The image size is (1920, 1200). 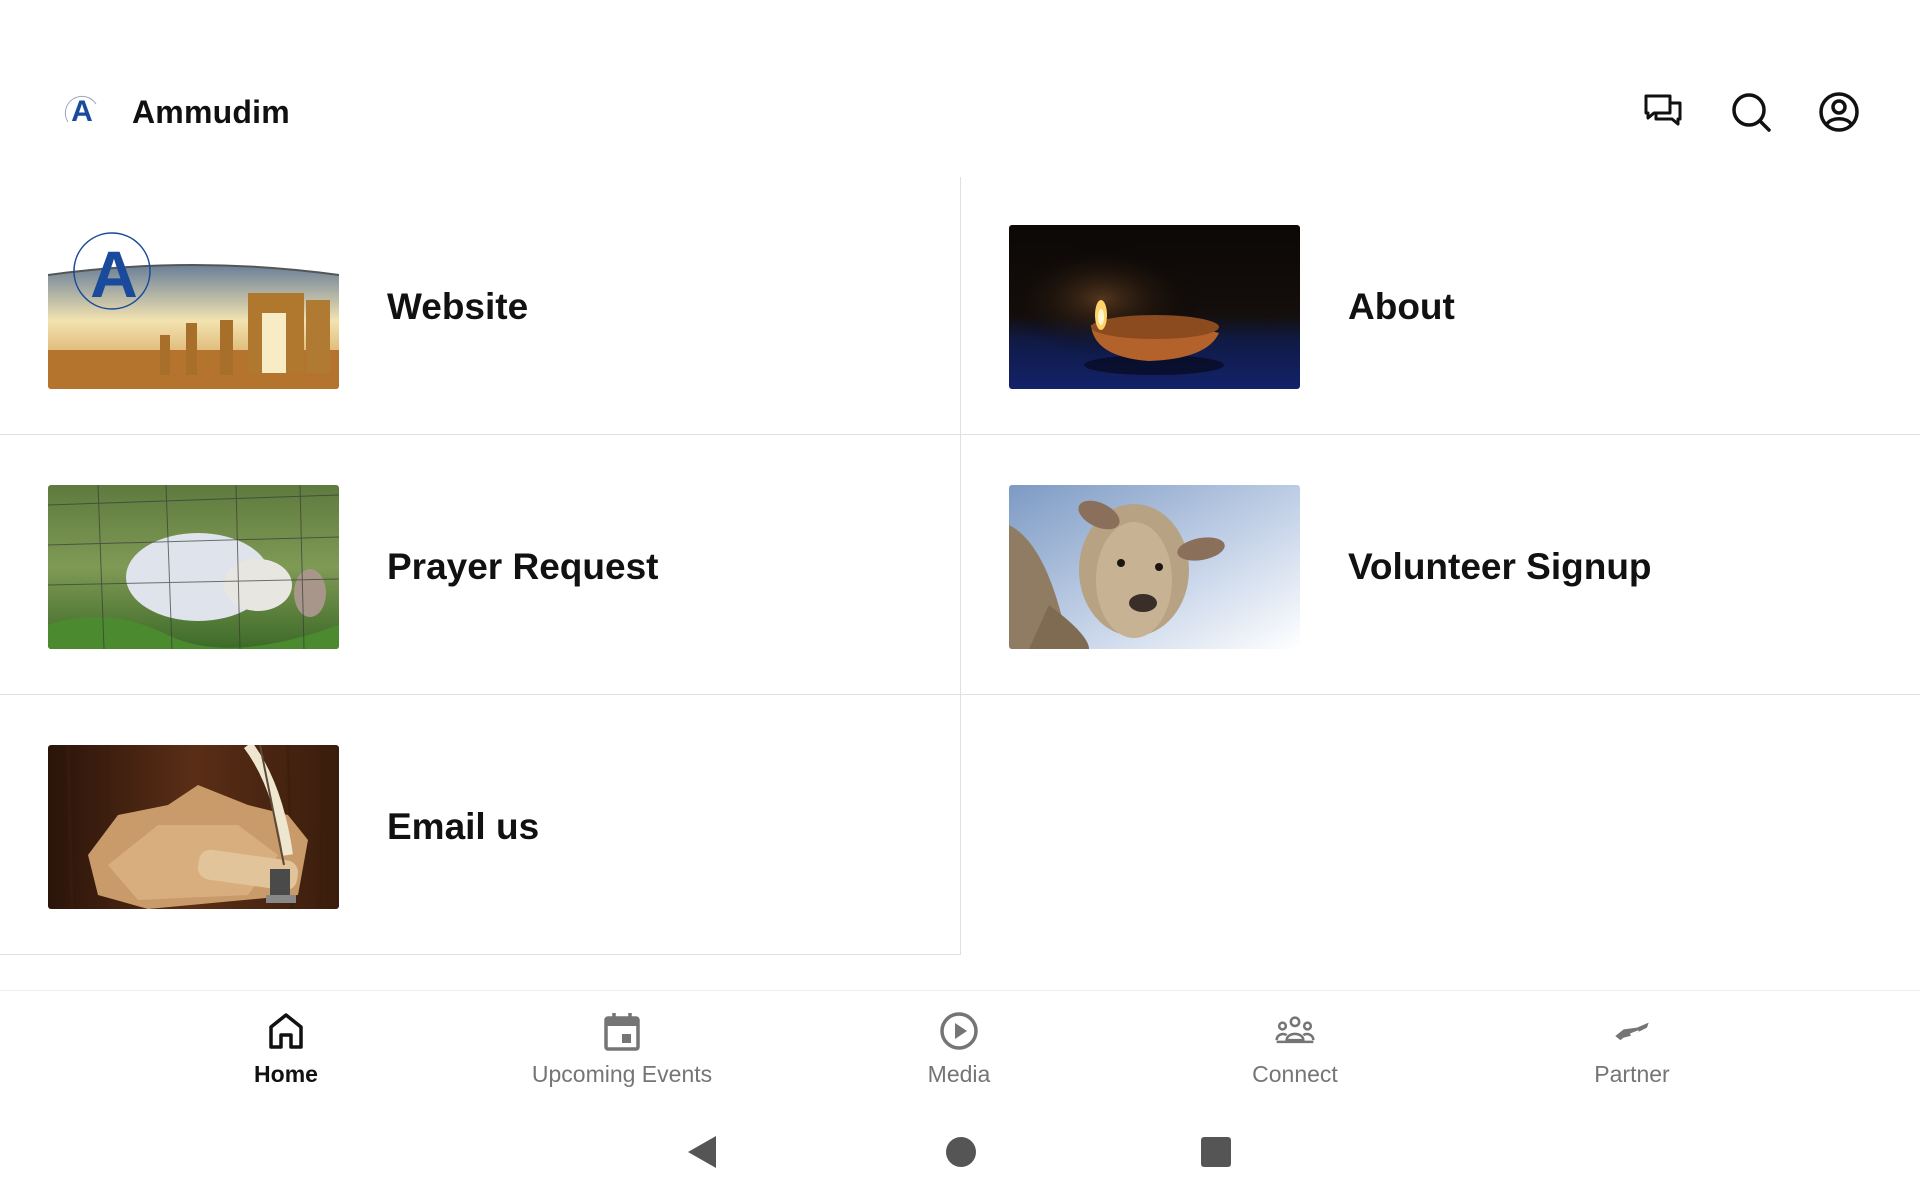 I want to click on tile-label: Email us, so click(x=463, y=826).